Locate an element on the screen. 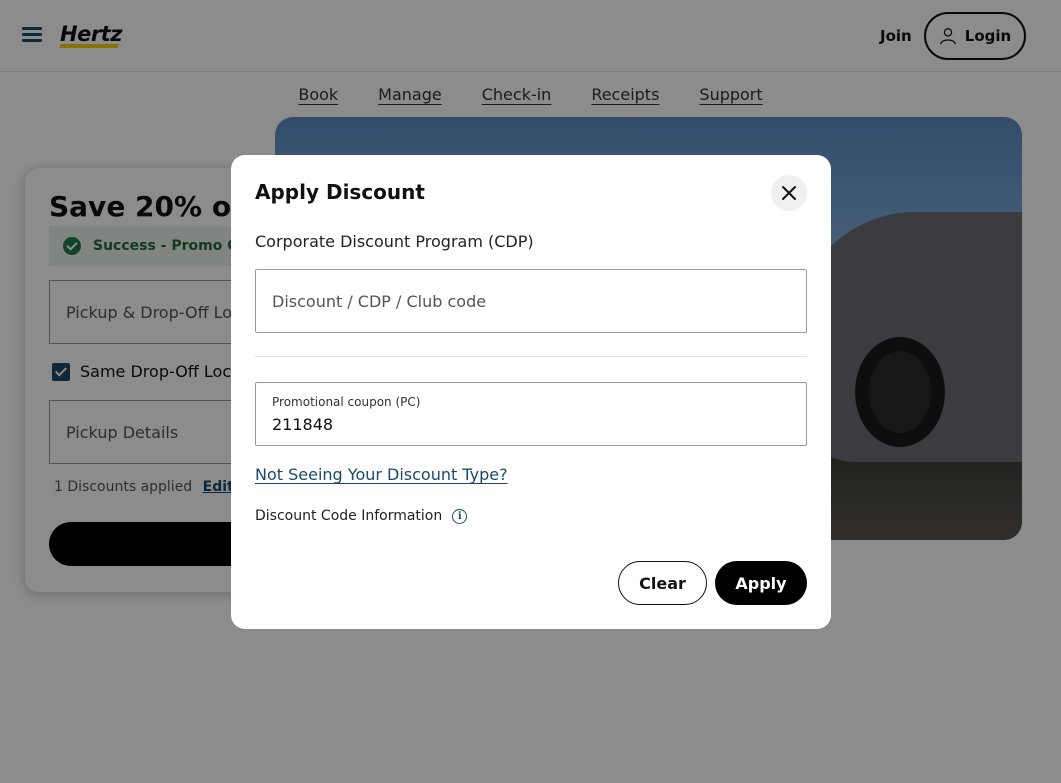  close-button is located at coordinates (789, 193).